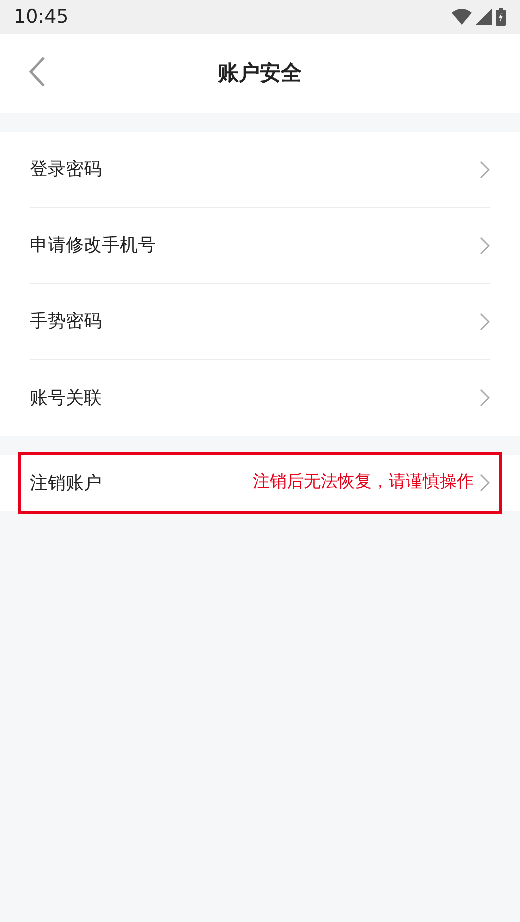 This screenshot has width=520, height=922. What do you see at coordinates (66, 398) in the screenshot?
I see `row-label: 账号关联` at bounding box center [66, 398].